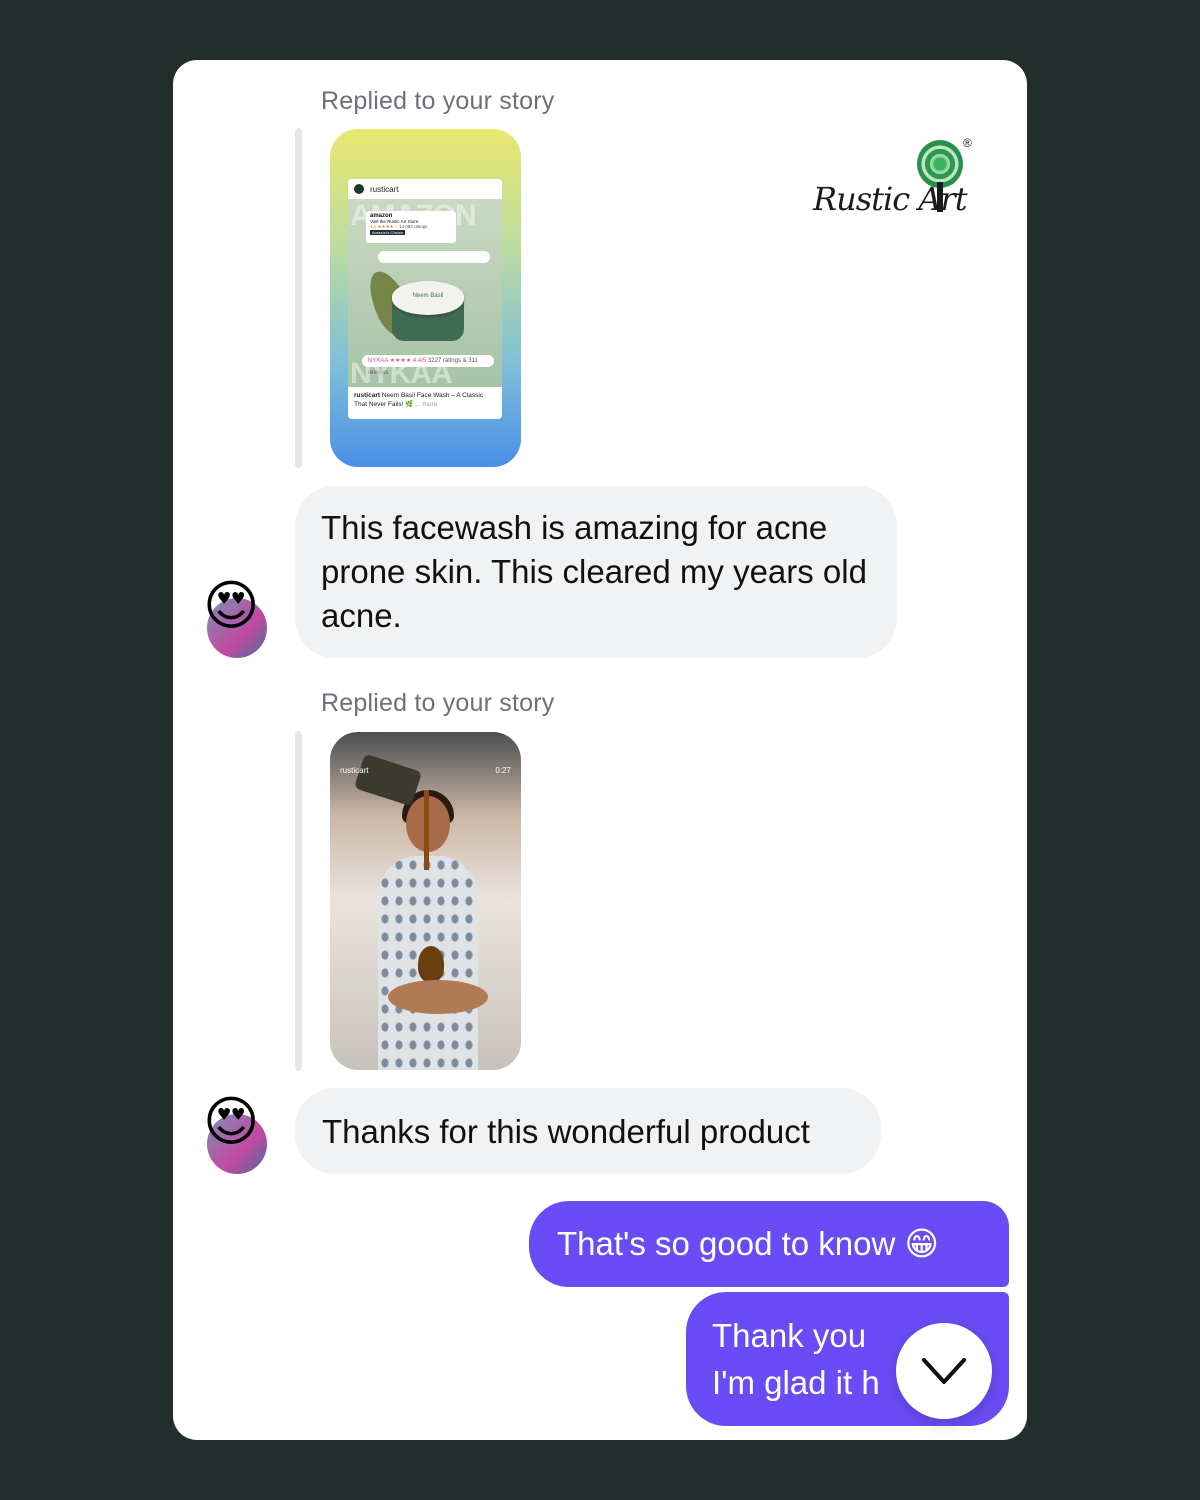  What do you see at coordinates (434, 257) in the screenshot?
I see `rating-pill` at bounding box center [434, 257].